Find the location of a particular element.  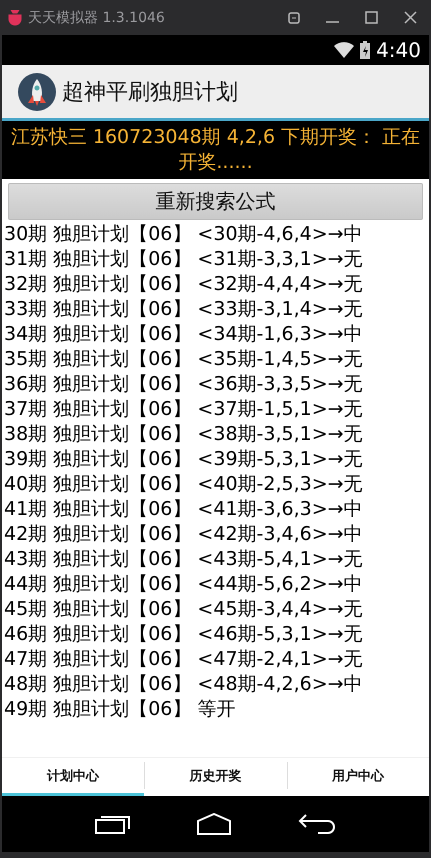

plan-row-text: 41期 独胆计划【06】 <41期-3,6,3>→中 is located at coordinates (184, 509).